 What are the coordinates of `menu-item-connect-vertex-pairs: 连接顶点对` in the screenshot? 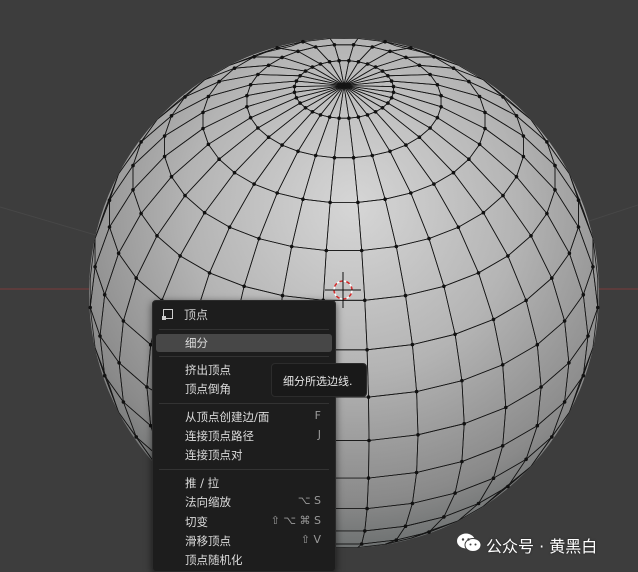 It's located at (244, 455).